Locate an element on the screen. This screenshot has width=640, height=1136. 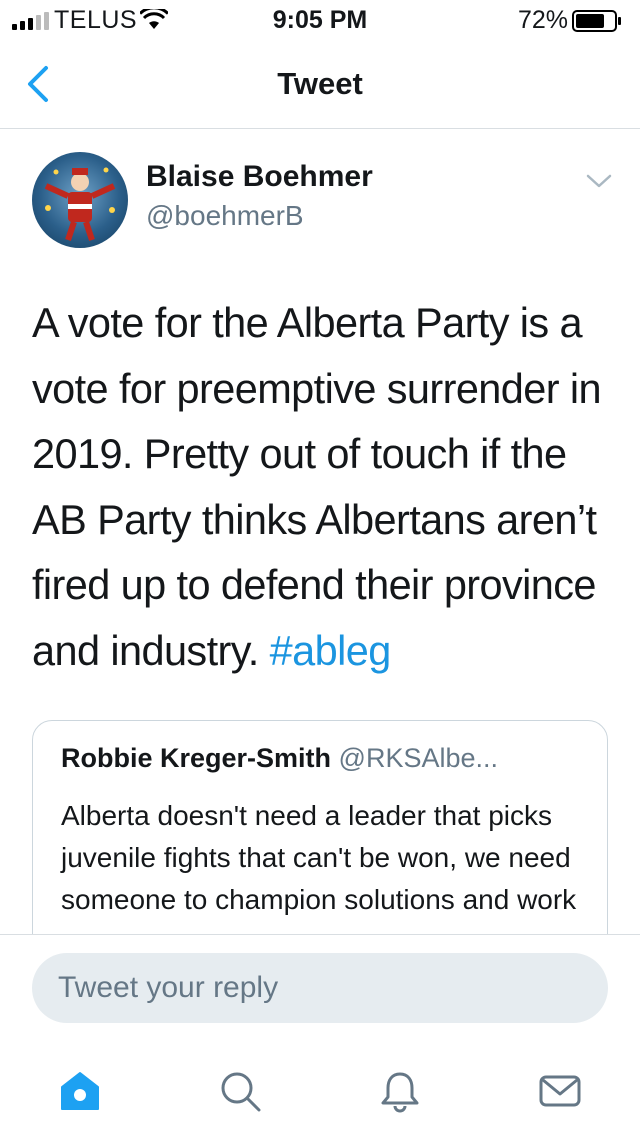
avatar-image is located at coordinates (80, 204).